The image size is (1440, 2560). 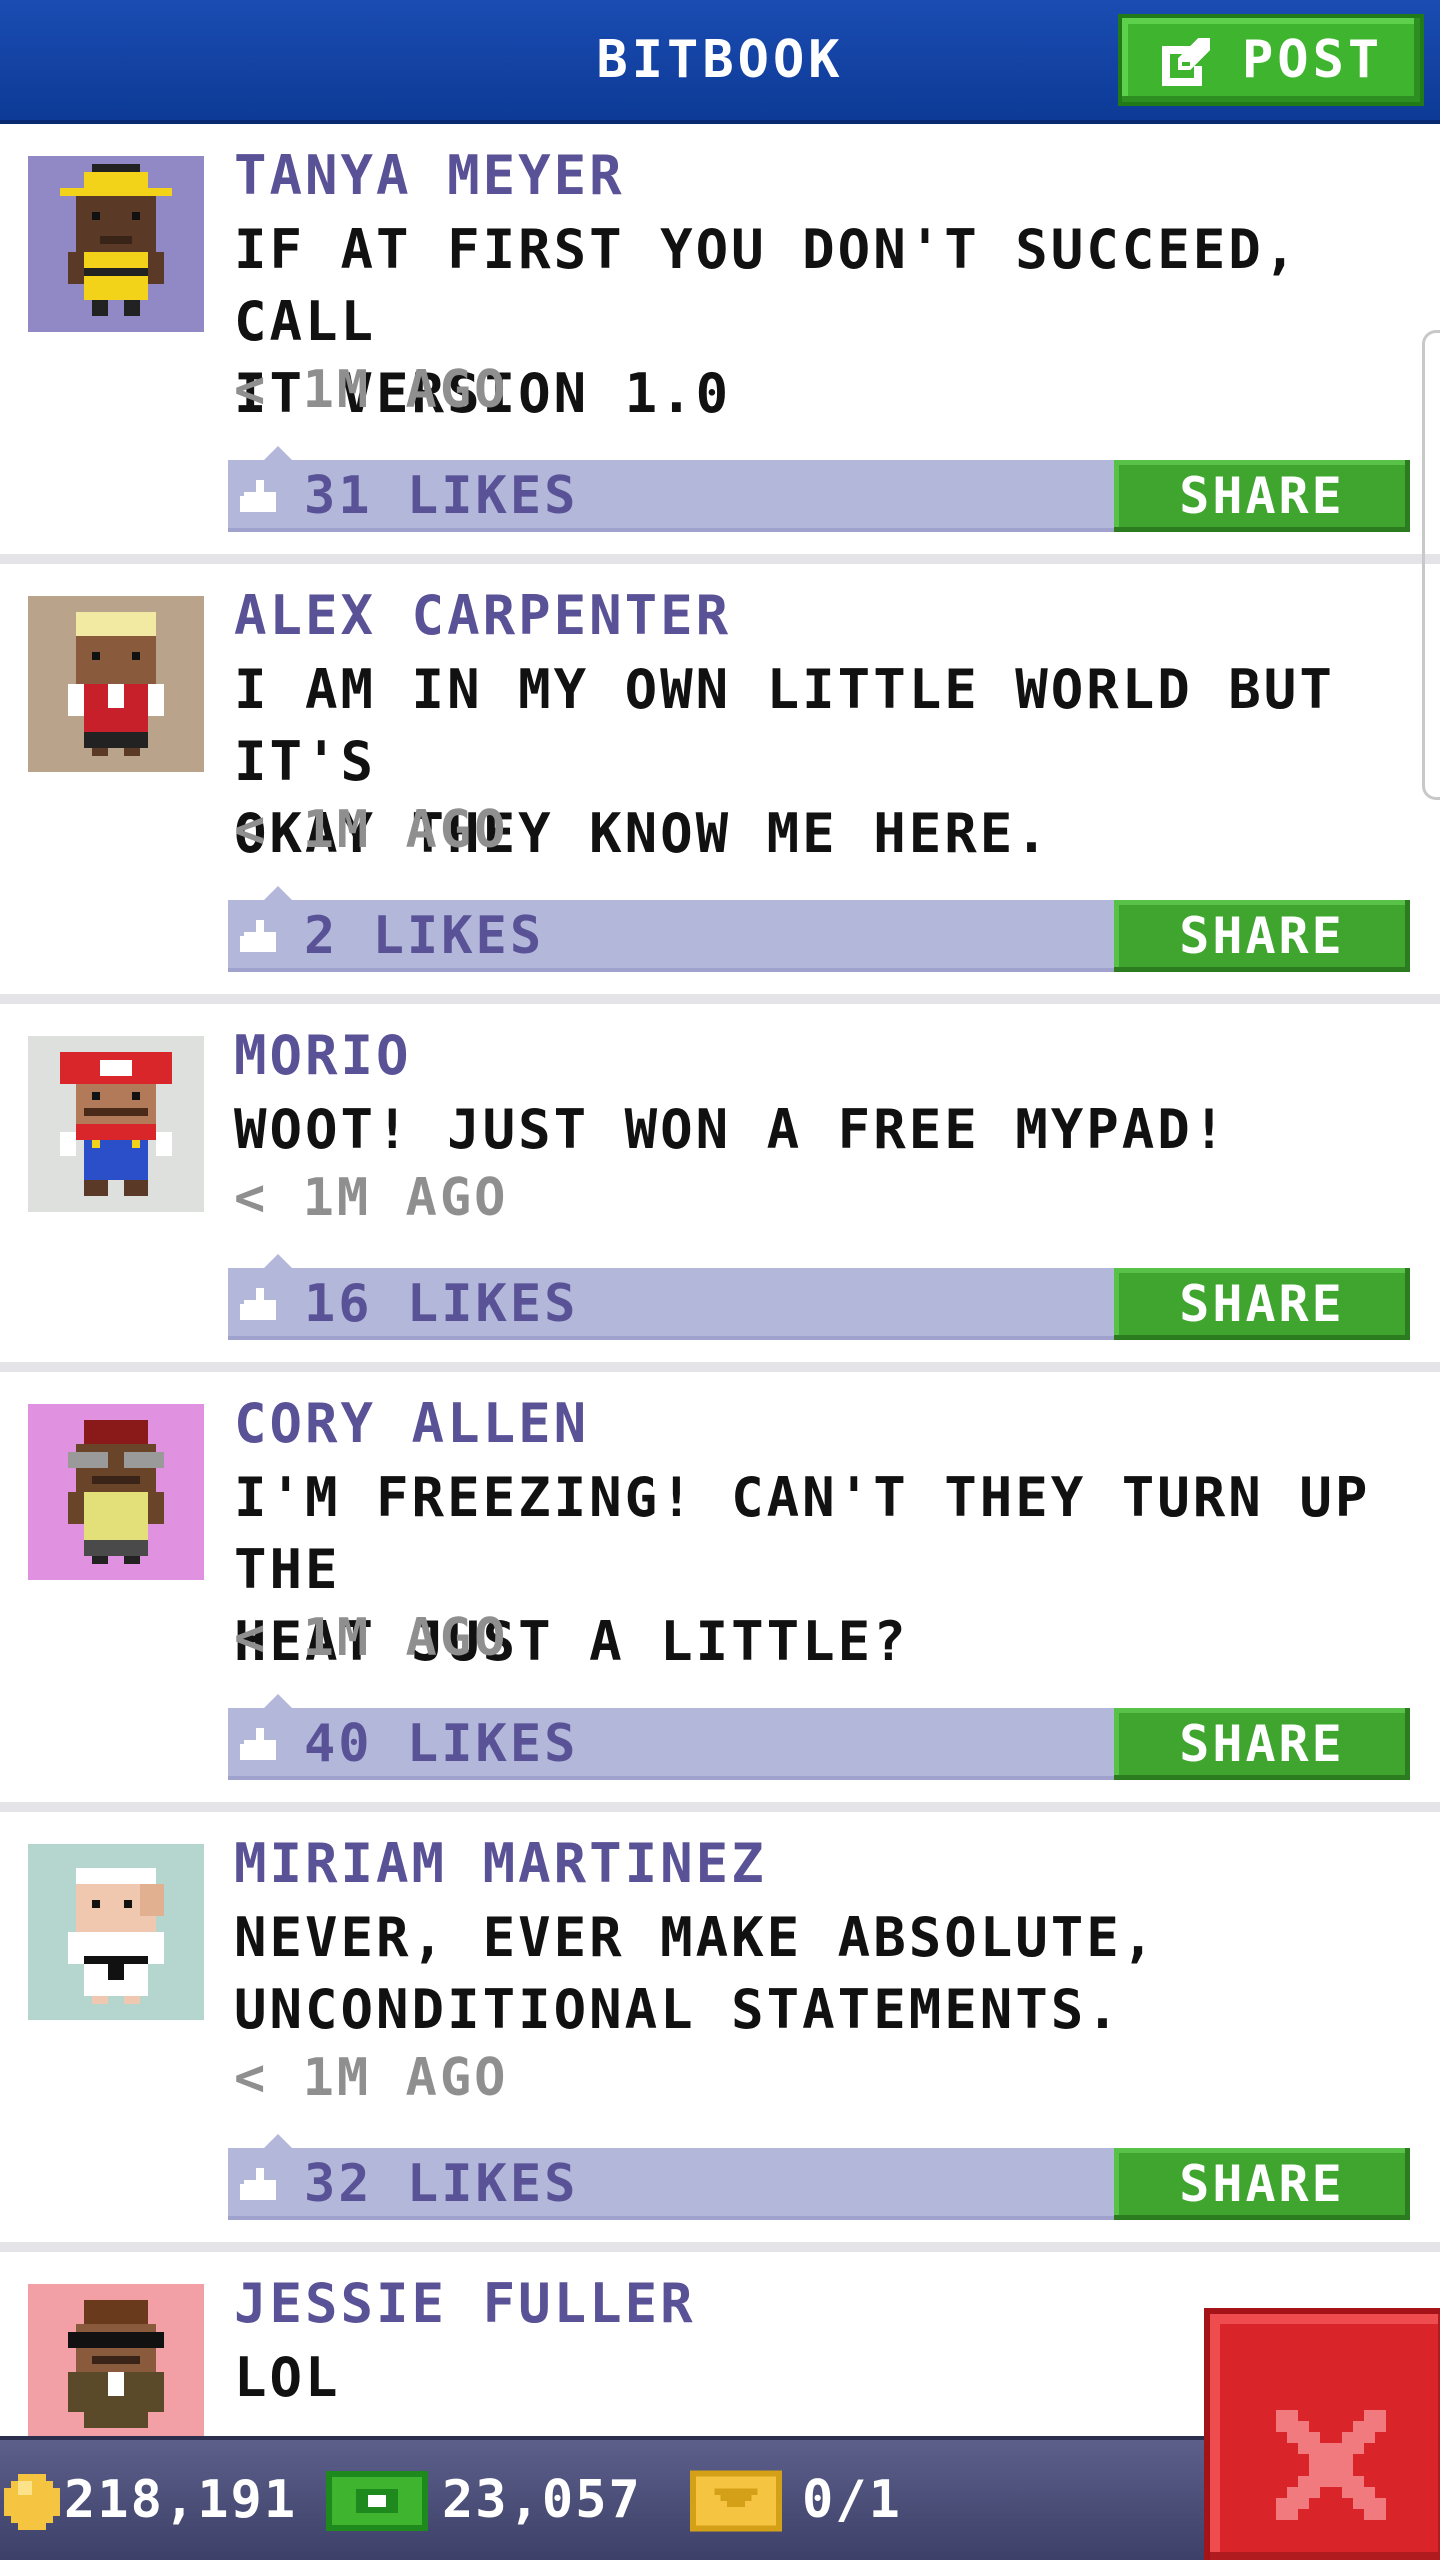 What do you see at coordinates (441, 1304) in the screenshot?
I see `likes-count: 16 LIKES` at bounding box center [441, 1304].